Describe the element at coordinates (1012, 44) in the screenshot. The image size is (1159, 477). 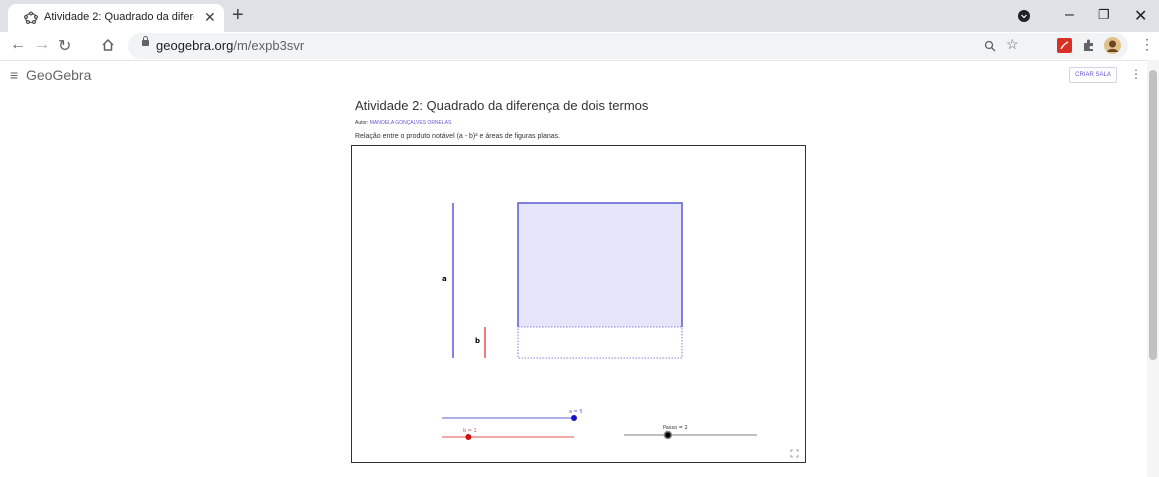
I see `bookmark-star-icon: ☆` at that location.